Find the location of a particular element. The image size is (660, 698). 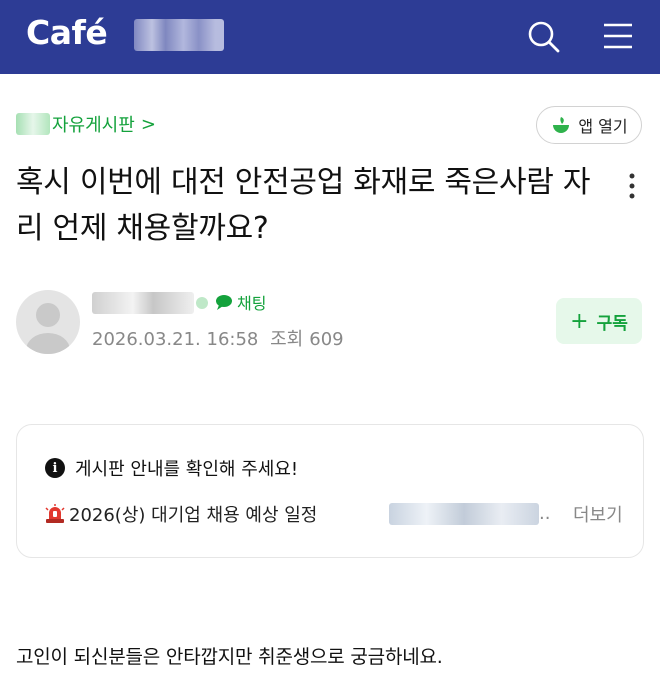

vertical-dots-icon is located at coordinates (632, 186).